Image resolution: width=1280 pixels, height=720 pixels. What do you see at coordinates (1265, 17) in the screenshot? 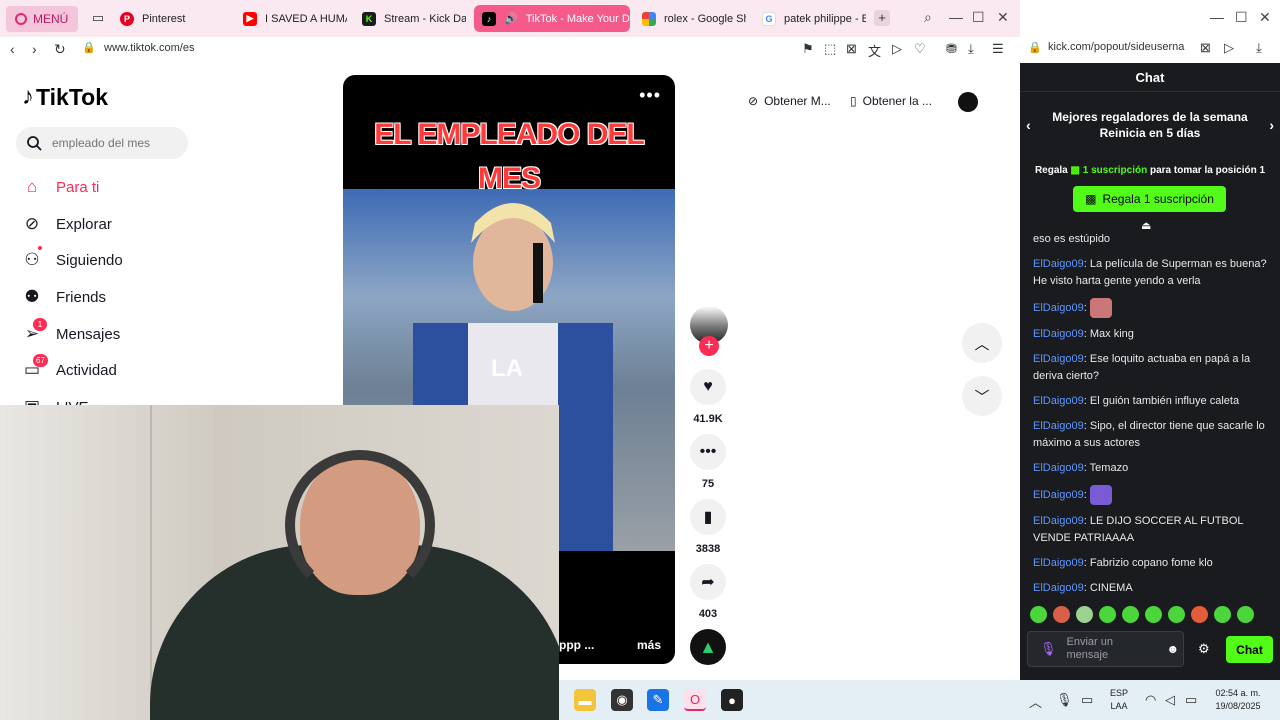
I see `kick-close-icon: ✕` at bounding box center [1265, 17].